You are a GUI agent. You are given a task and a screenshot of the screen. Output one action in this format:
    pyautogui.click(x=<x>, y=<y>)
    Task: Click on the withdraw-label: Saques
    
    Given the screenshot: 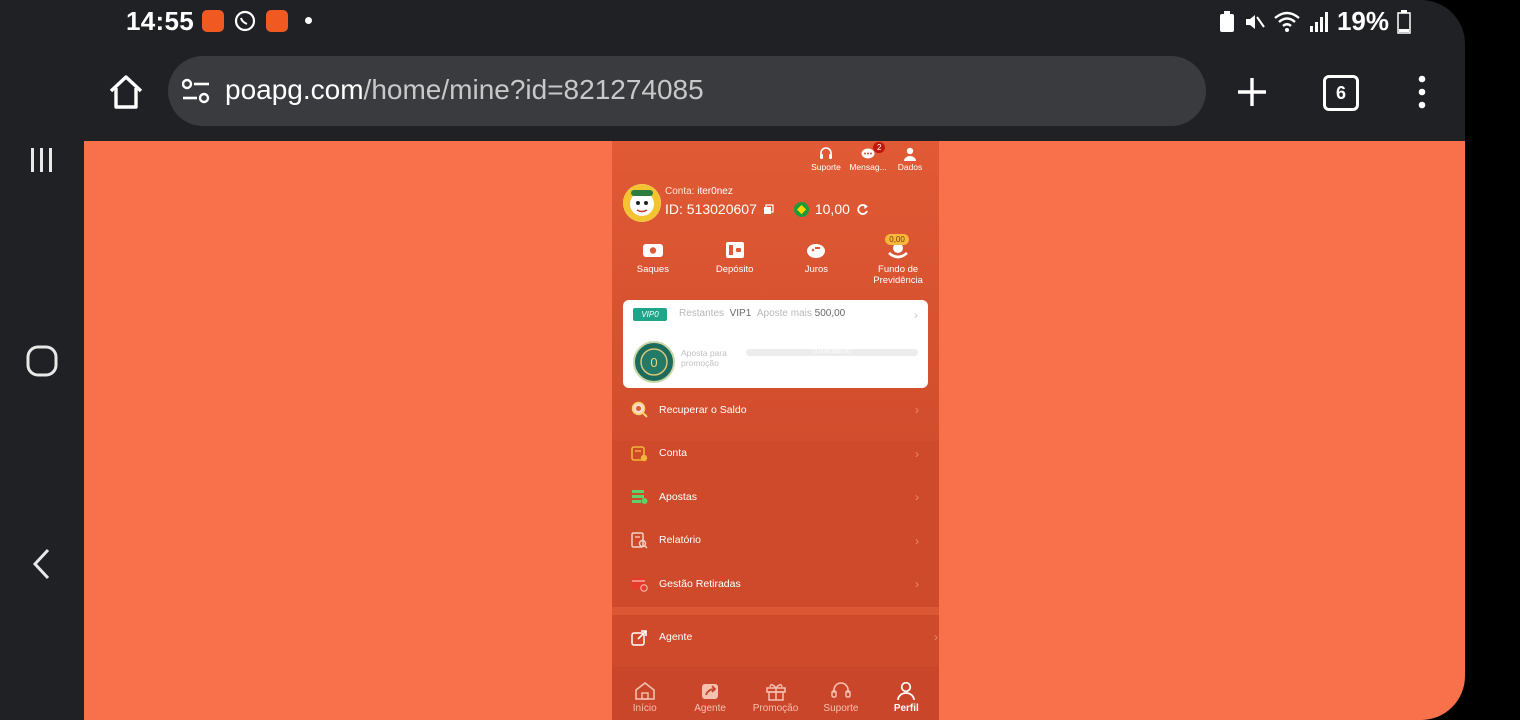 What is the action you would take?
    pyautogui.click(x=652, y=269)
    